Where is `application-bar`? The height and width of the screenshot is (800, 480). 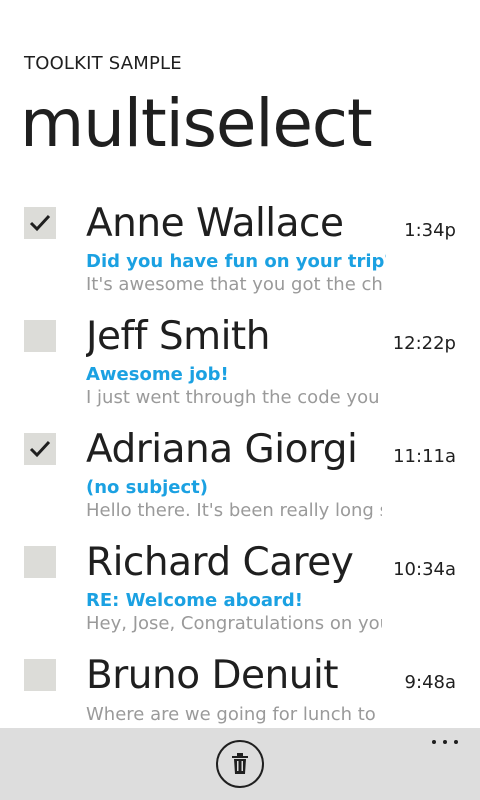 application-bar is located at coordinates (240, 764).